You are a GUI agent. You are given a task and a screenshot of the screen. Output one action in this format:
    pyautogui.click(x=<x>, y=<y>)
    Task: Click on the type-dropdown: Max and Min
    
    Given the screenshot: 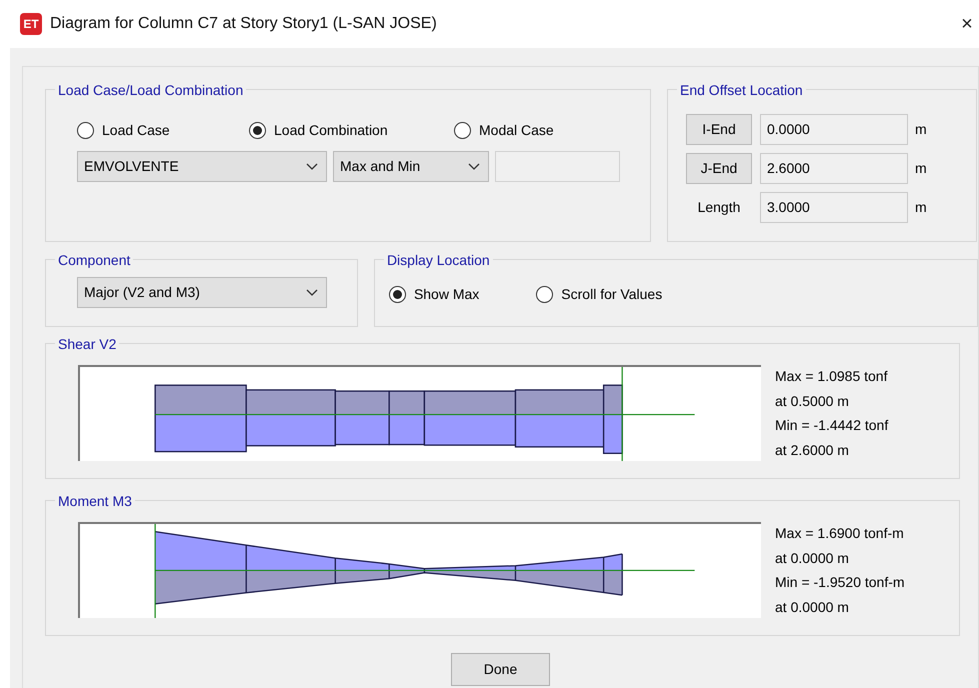 What is the action you would take?
    pyautogui.click(x=411, y=166)
    